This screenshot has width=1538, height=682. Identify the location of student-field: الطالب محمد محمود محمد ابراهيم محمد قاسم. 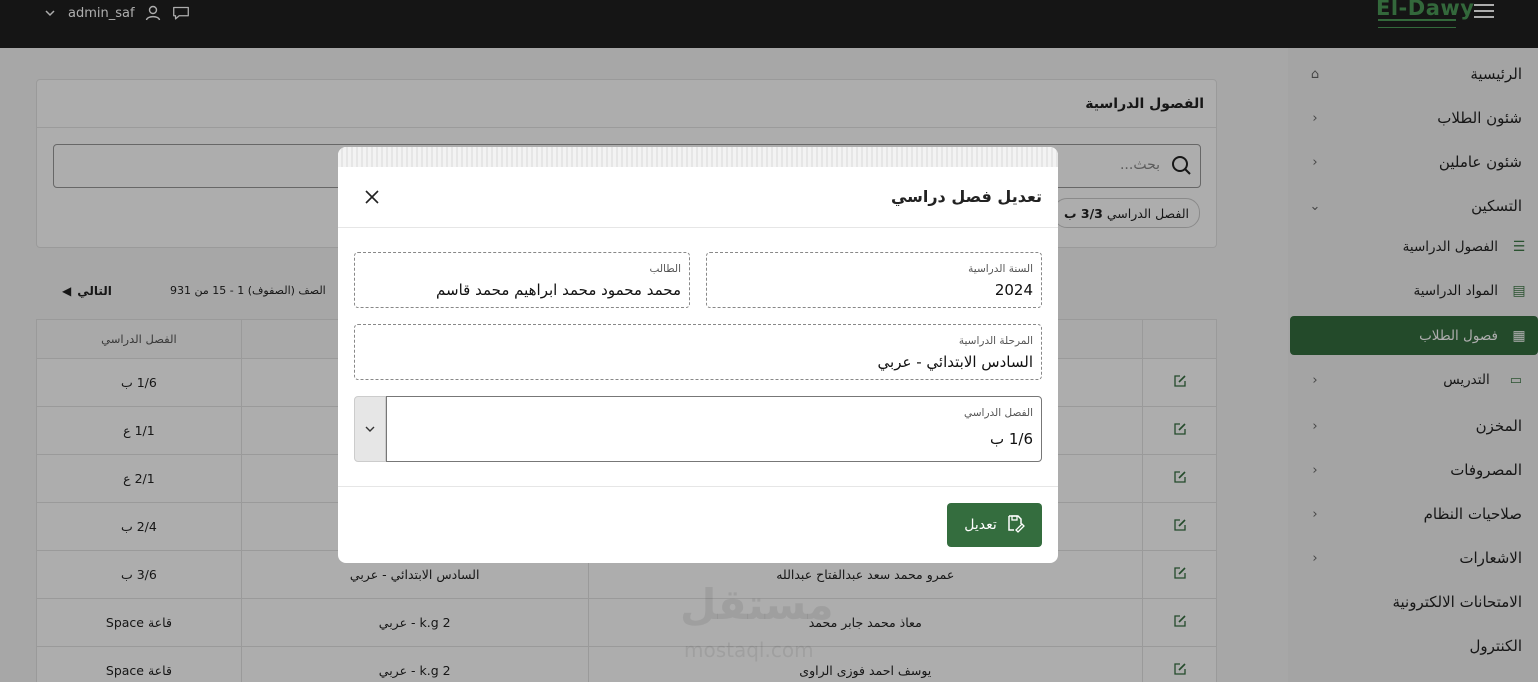
(522, 280).